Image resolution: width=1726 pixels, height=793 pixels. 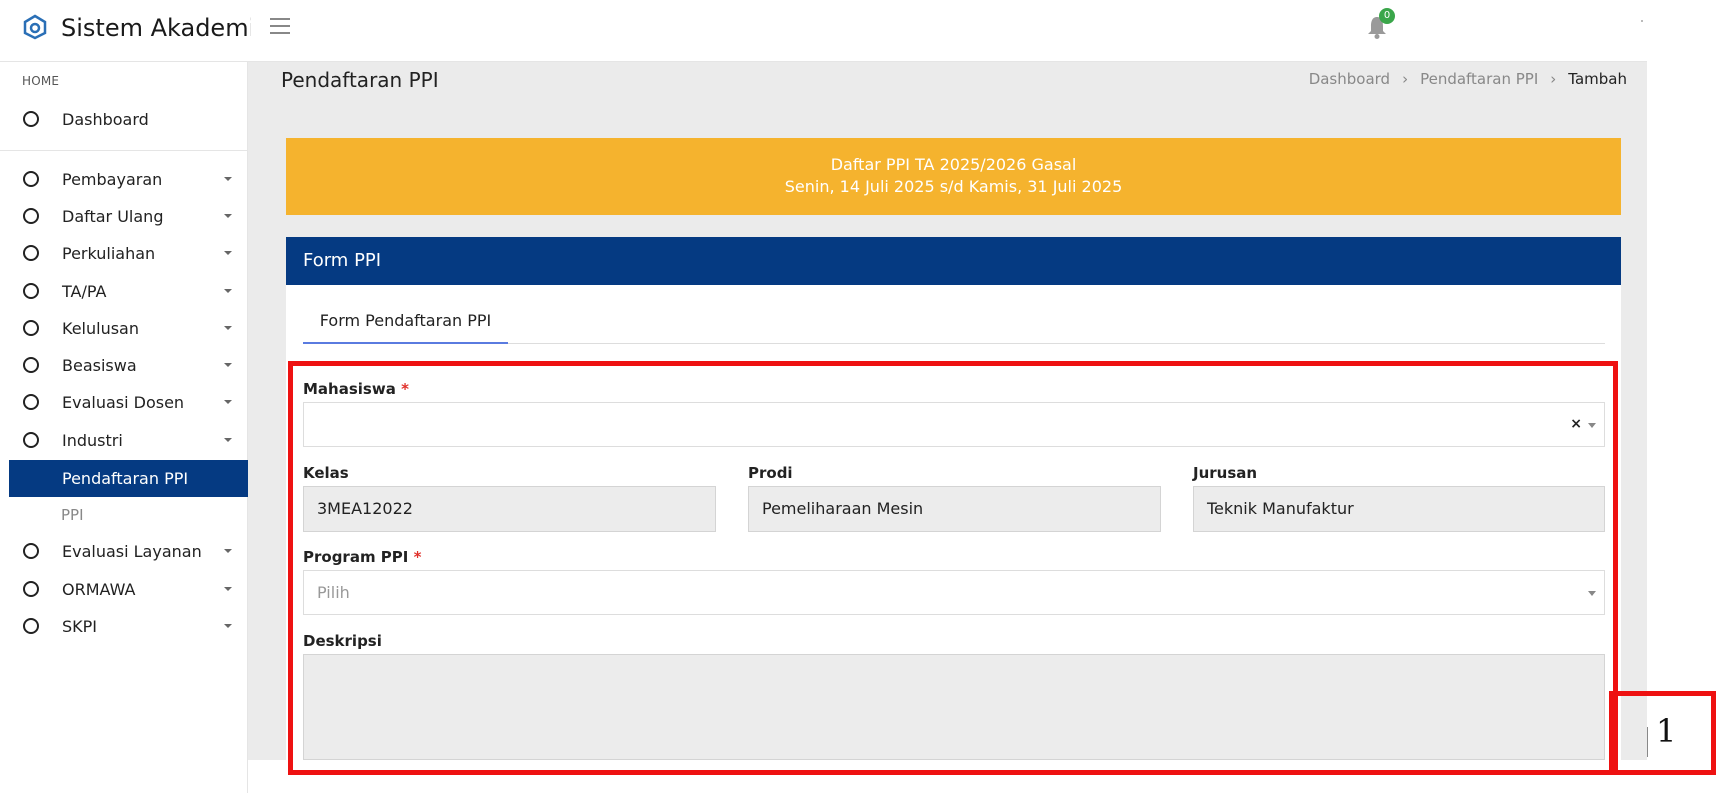 I want to click on mahasiswa-select: ×, so click(x=954, y=424).